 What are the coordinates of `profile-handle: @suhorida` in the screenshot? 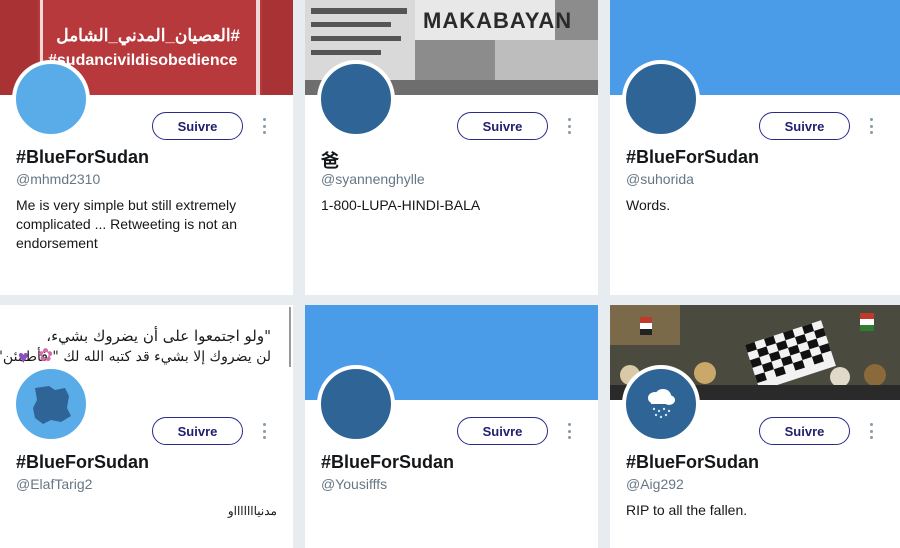 It's located at (660, 179).